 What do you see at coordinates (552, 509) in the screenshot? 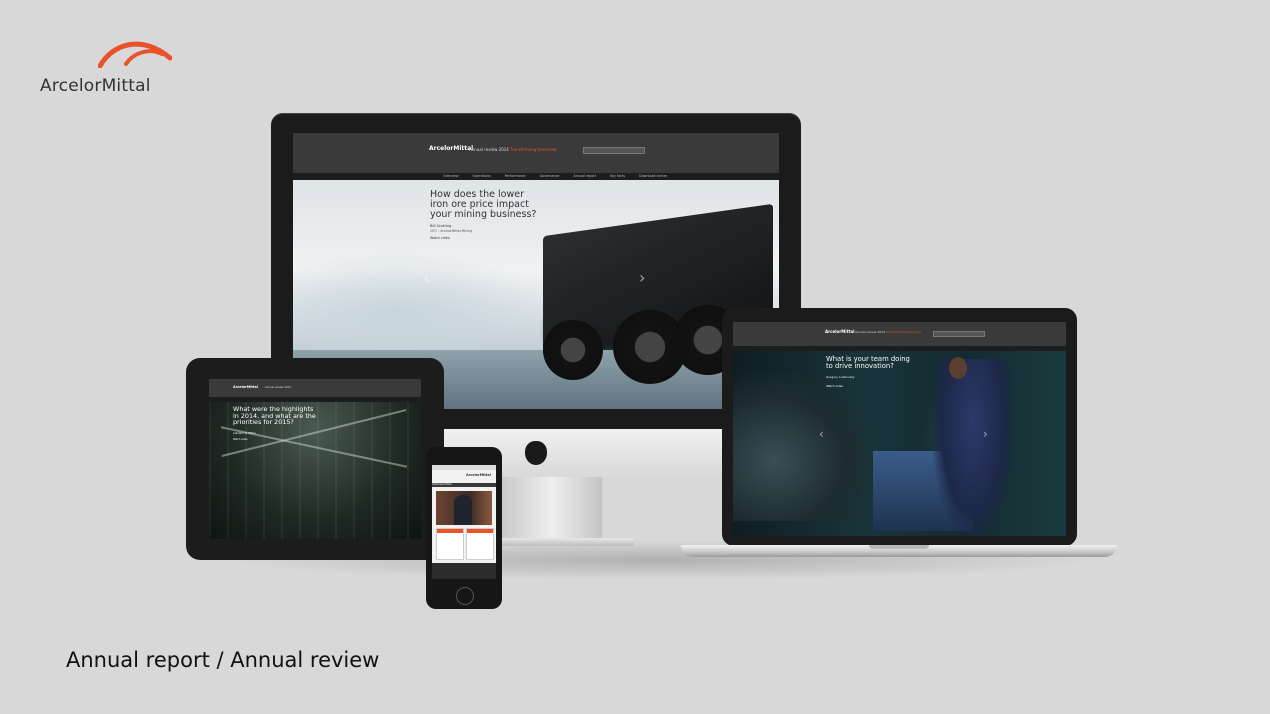
I see `imac-stand` at bounding box center [552, 509].